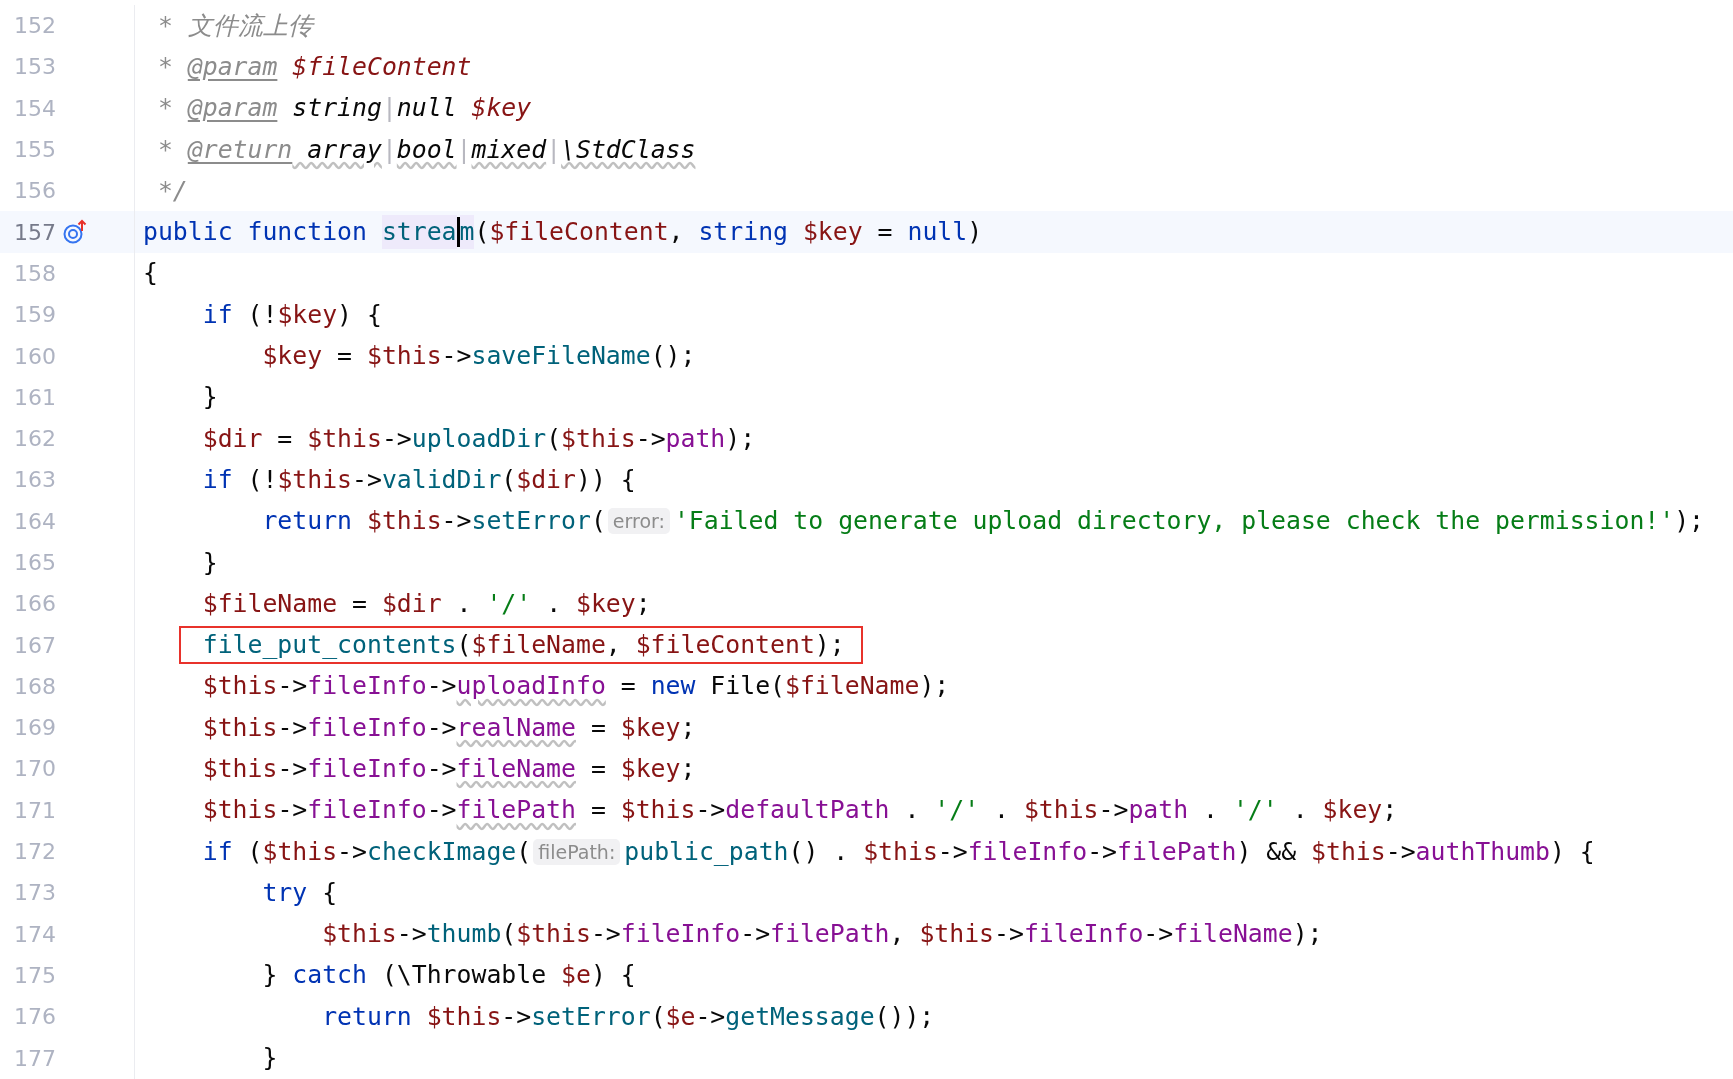  What do you see at coordinates (344, 149) in the screenshot?
I see `doc-type: array` at bounding box center [344, 149].